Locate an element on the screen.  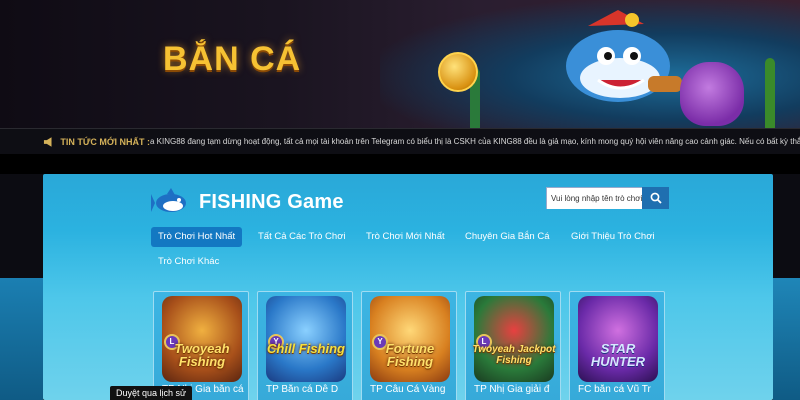
game-card: STAR HUNTER FC bắn cá Vũ Tr is located at coordinates (617, 345).